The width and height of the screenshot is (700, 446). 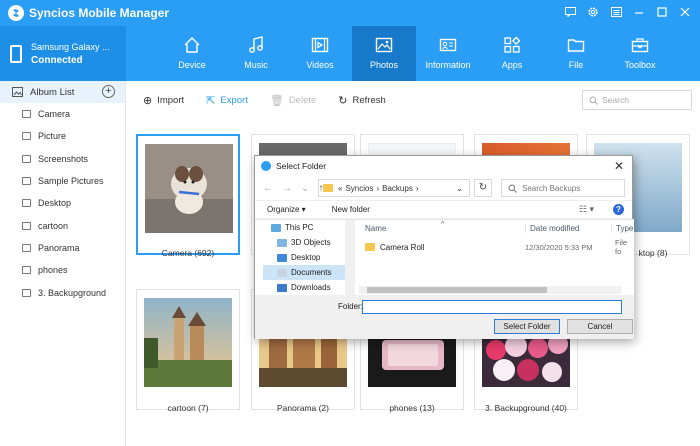 I want to click on app-title: Syncios Mobile Manager, so click(x=99, y=13).